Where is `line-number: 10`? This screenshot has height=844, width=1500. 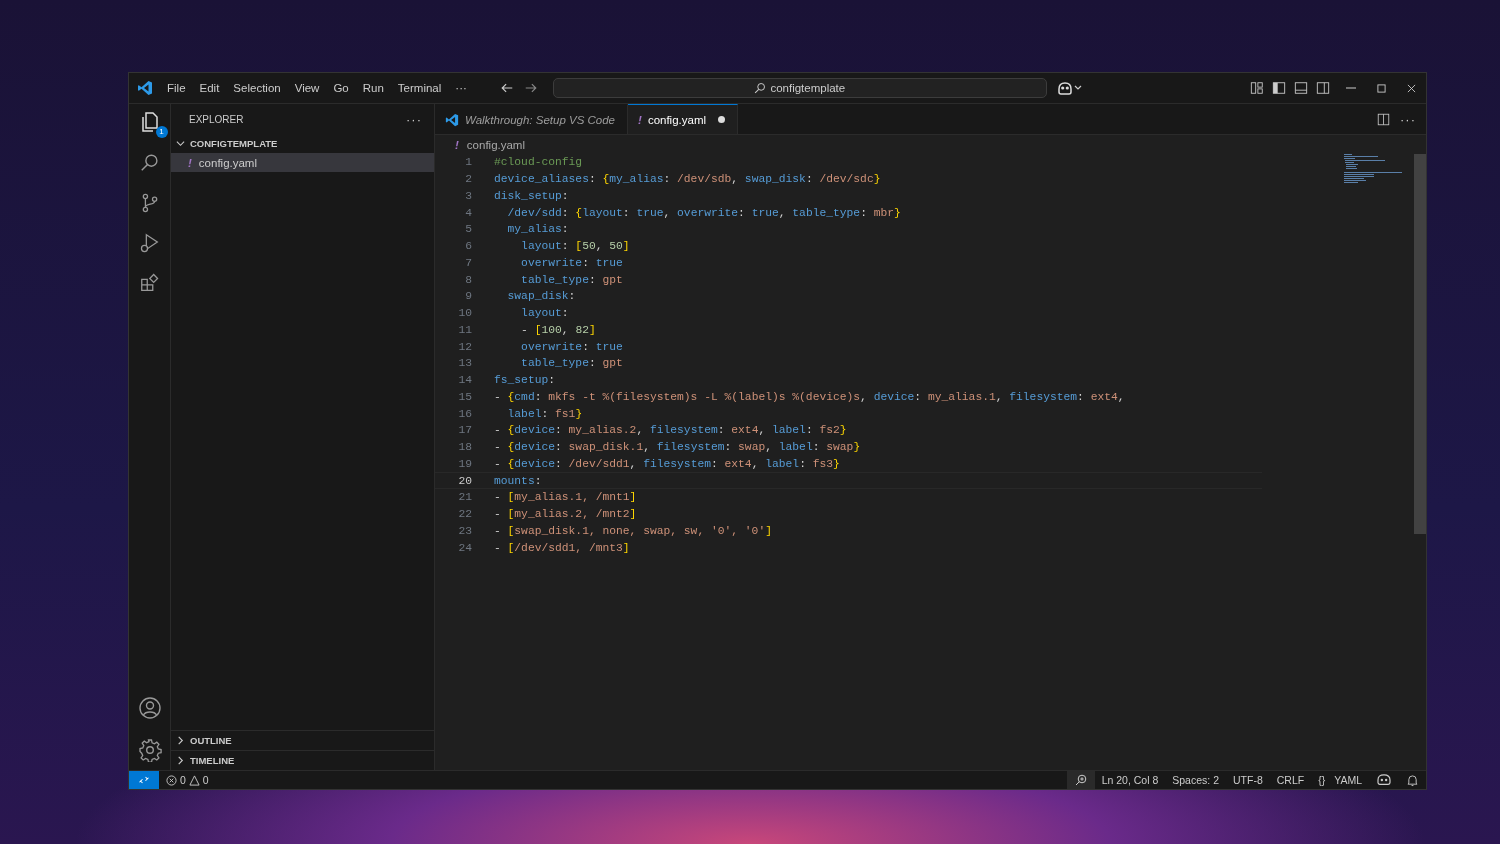 line-number: 10 is located at coordinates (464, 313).